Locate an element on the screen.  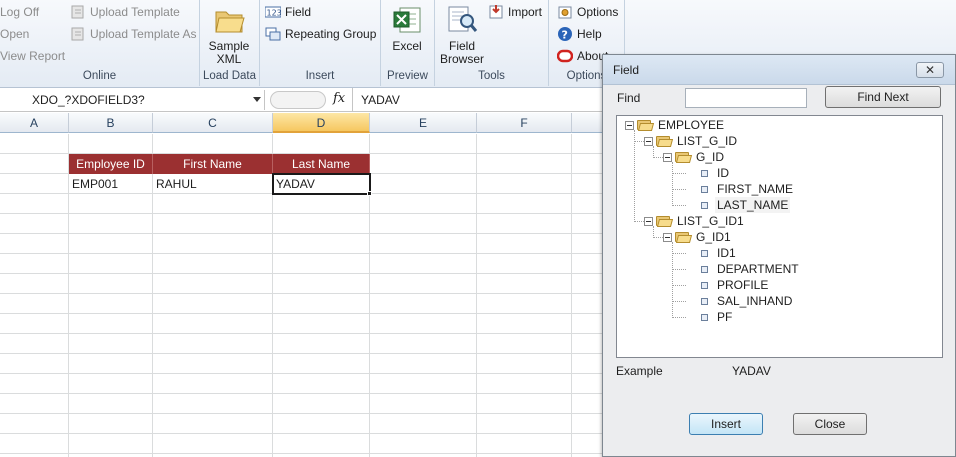
name-box-dropdown-icon is located at coordinates (257, 99).